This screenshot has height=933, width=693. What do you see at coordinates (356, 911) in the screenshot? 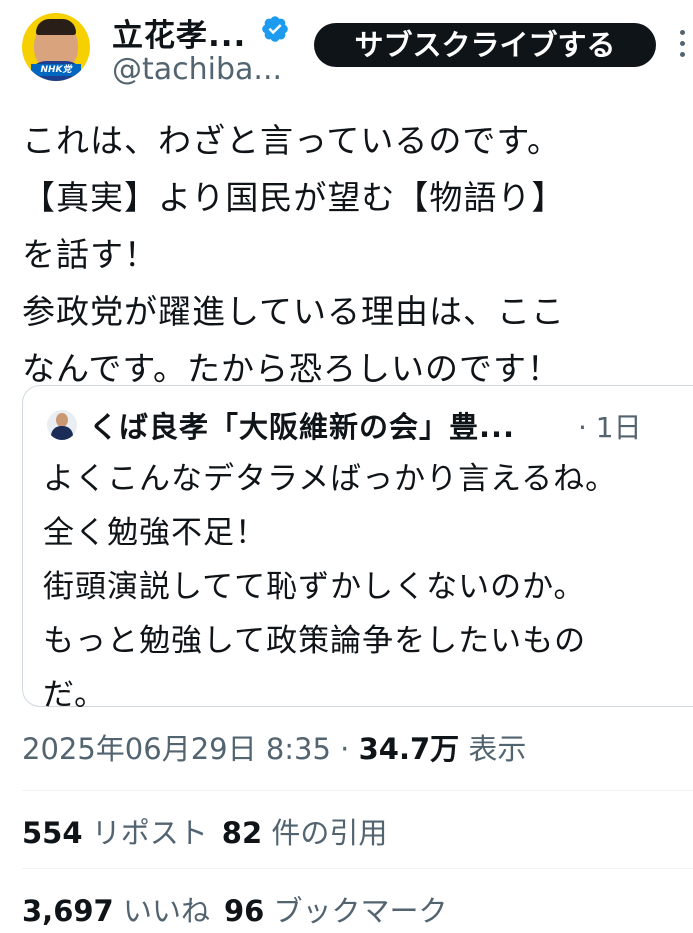
I see `bookmark-label: ブックマーク` at bounding box center [356, 911].